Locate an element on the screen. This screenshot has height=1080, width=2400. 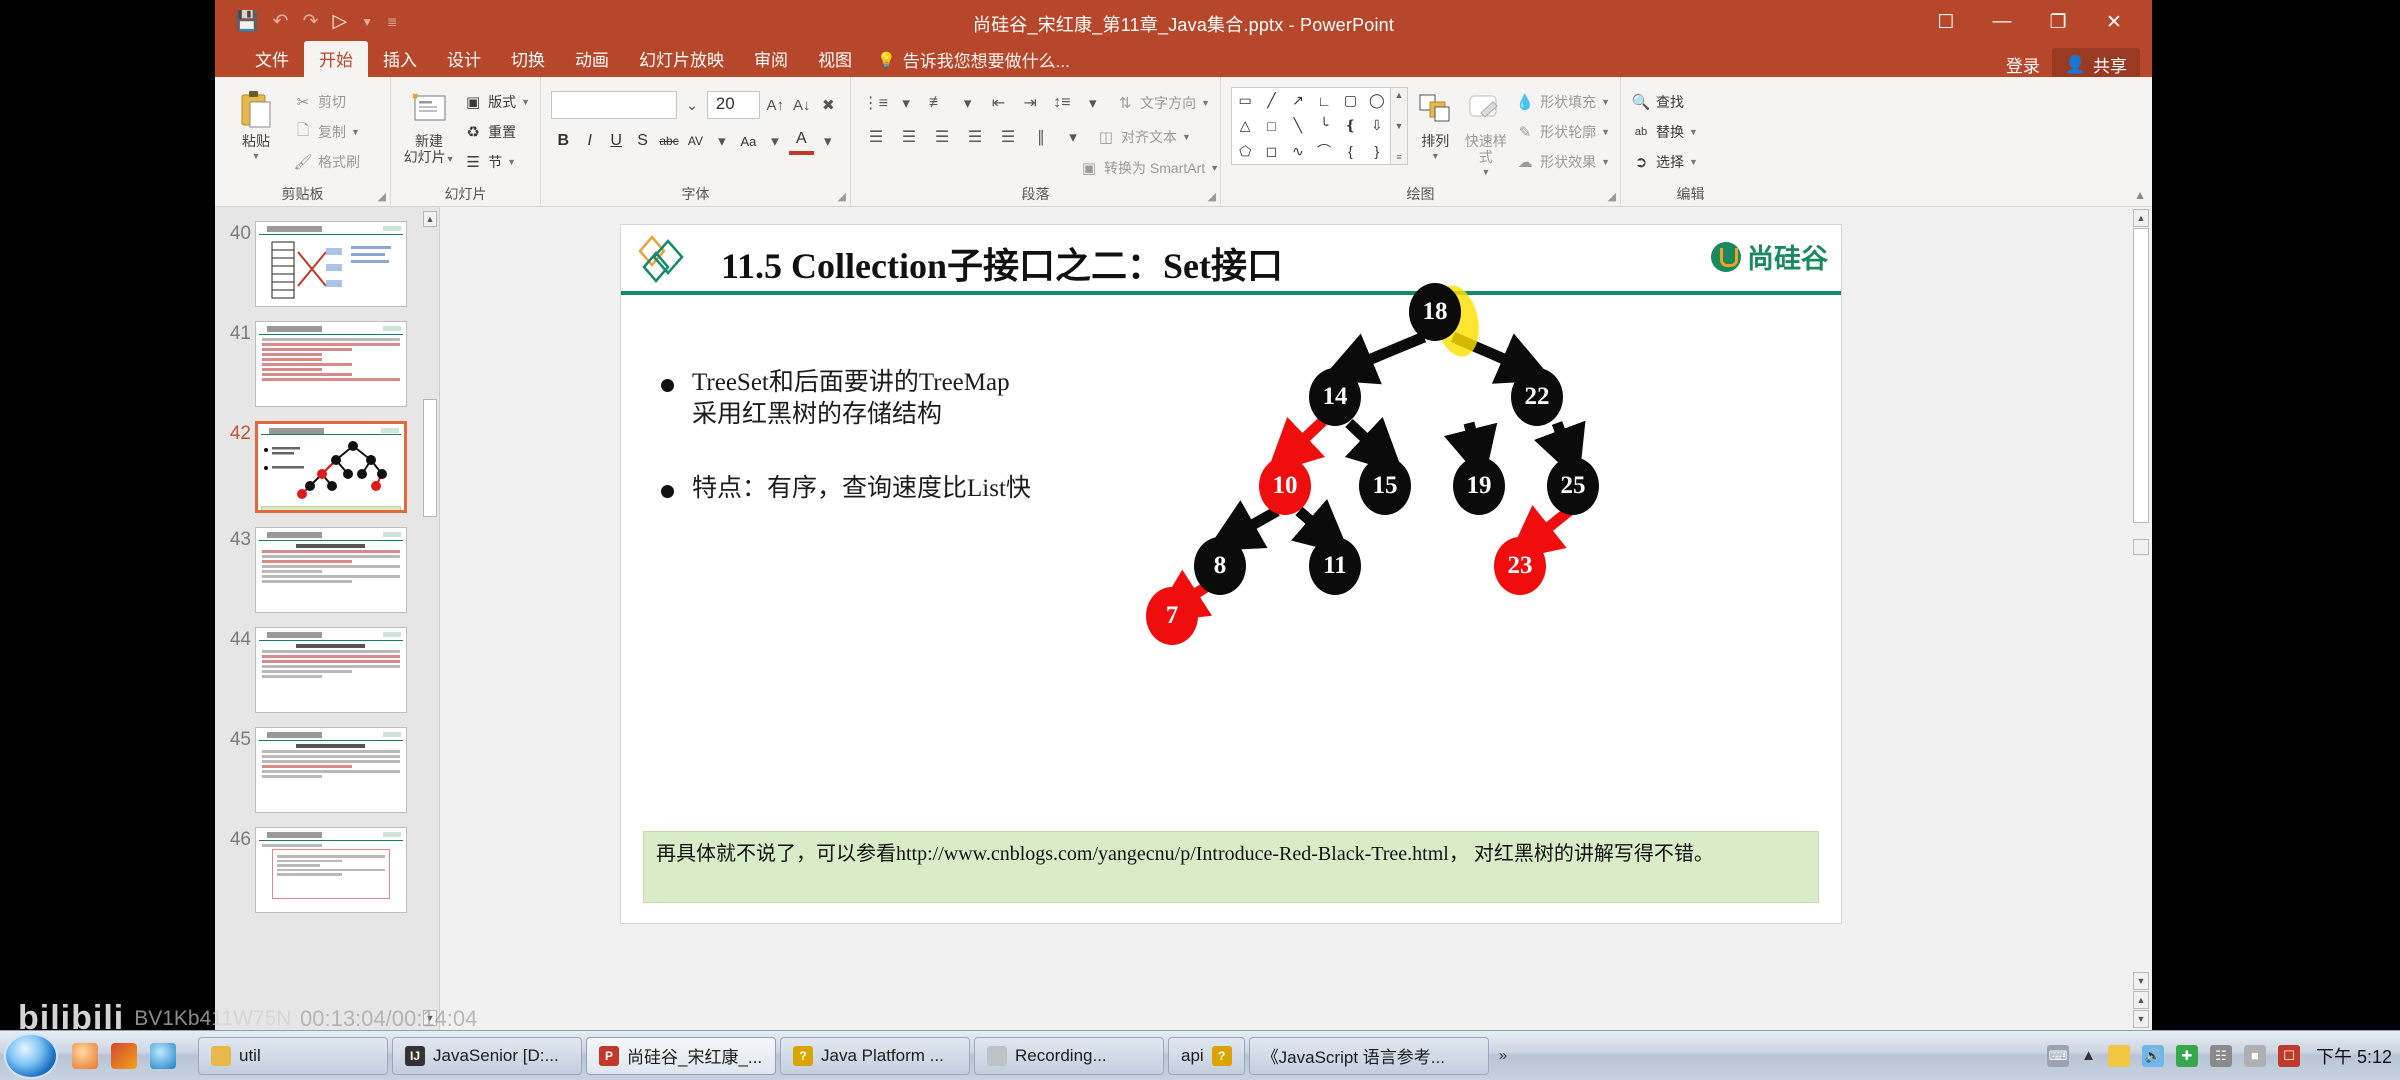
character-spacing-button: AV is located at coordinates (695, 141).